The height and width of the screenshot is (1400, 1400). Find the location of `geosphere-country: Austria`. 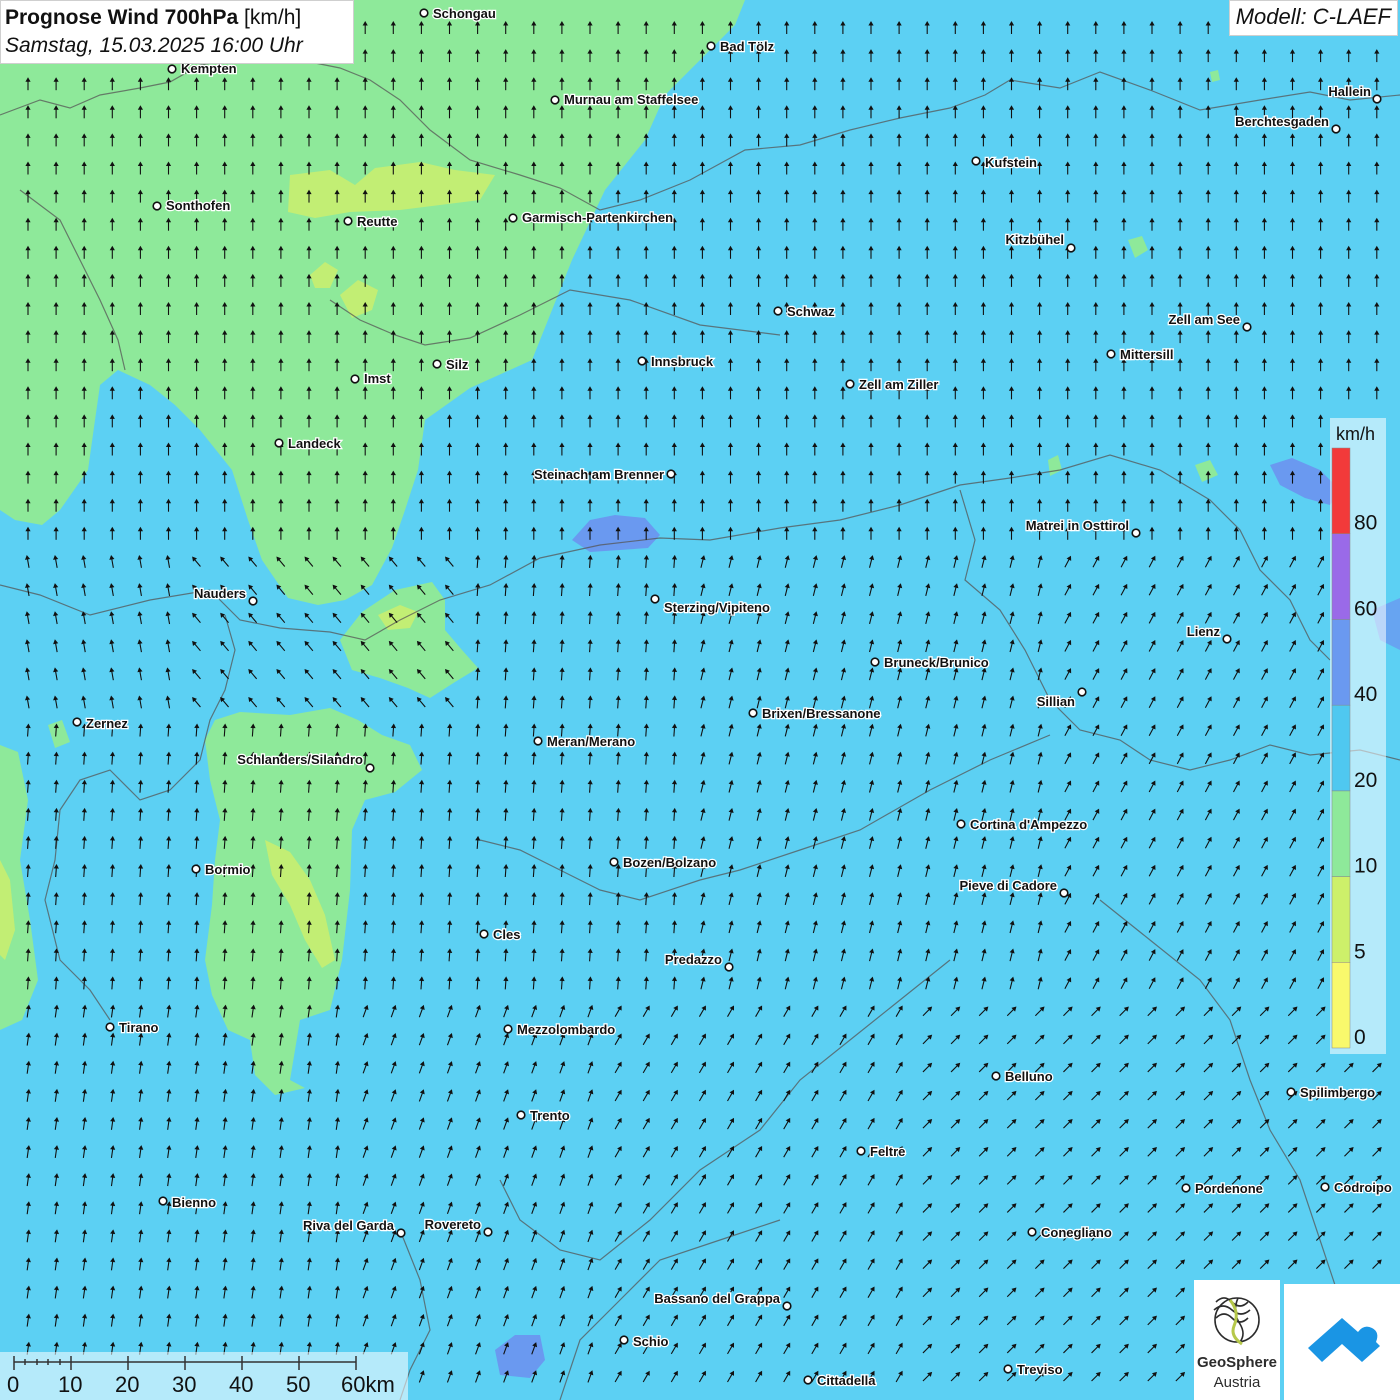

geosphere-country: Austria is located at coordinates (1237, 1382).